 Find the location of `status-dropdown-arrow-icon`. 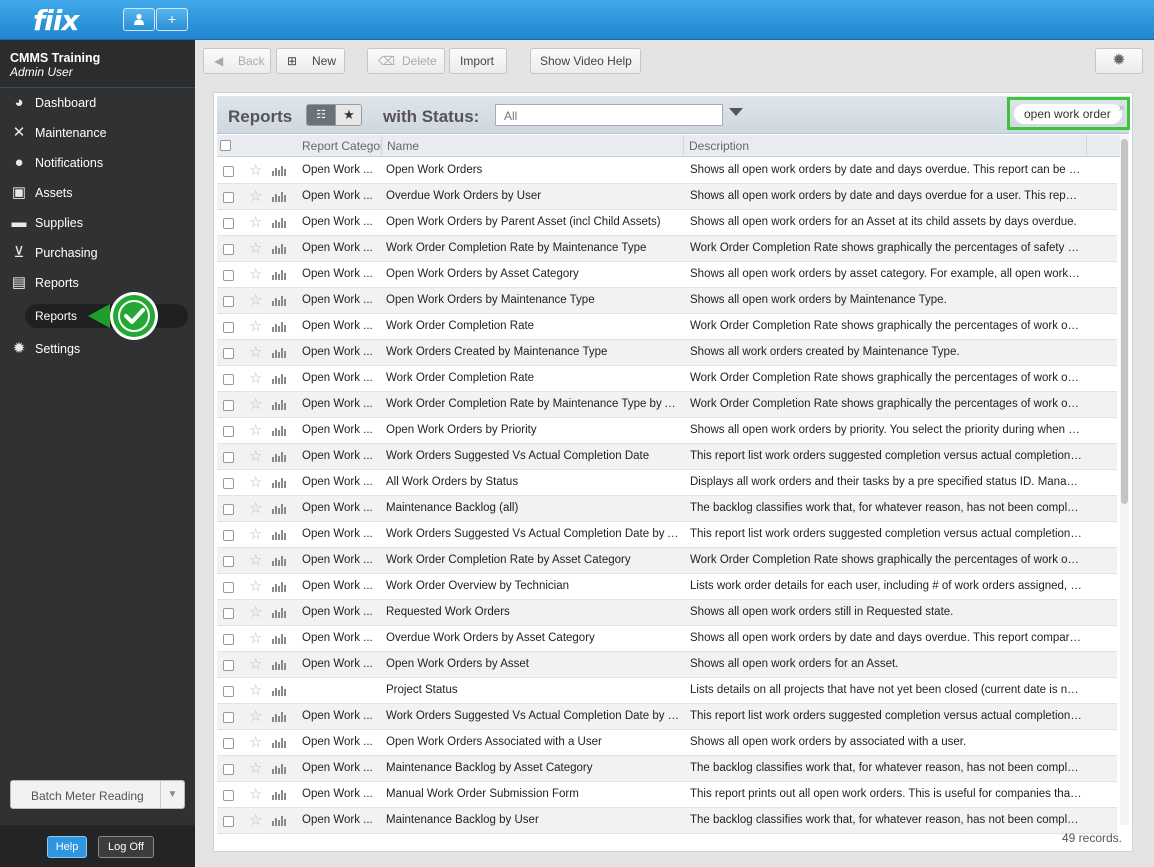

status-dropdown-arrow-icon is located at coordinates (736, 112).